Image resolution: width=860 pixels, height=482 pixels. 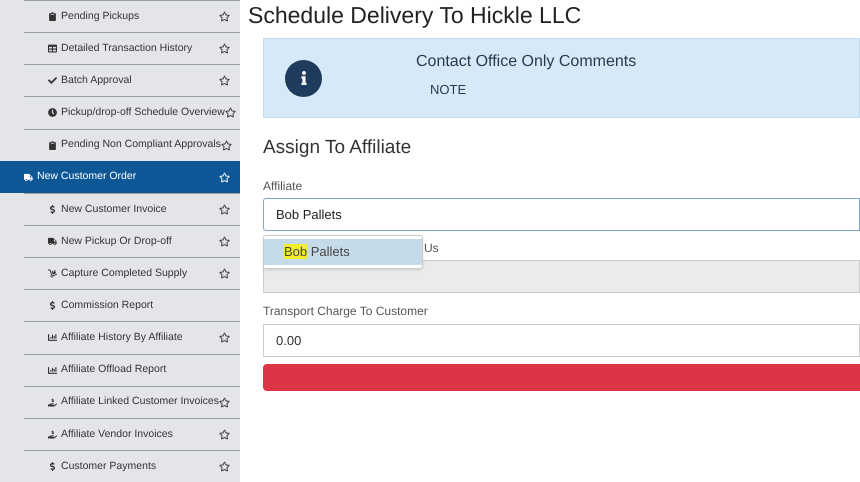 What do you see at coordinates (140, 402) in the screenshot?
I see `sidebar-item-label: Affiliate Linked Customer Invoices` at bounding box center [140, 402].